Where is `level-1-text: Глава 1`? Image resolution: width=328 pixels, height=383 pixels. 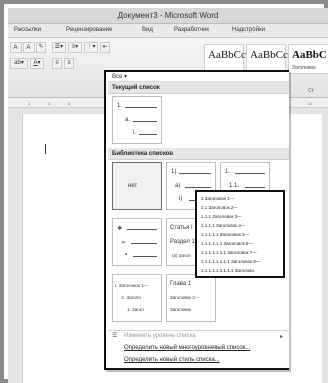 level-1-text: Глава 1 is located at coordinates (181, 284).